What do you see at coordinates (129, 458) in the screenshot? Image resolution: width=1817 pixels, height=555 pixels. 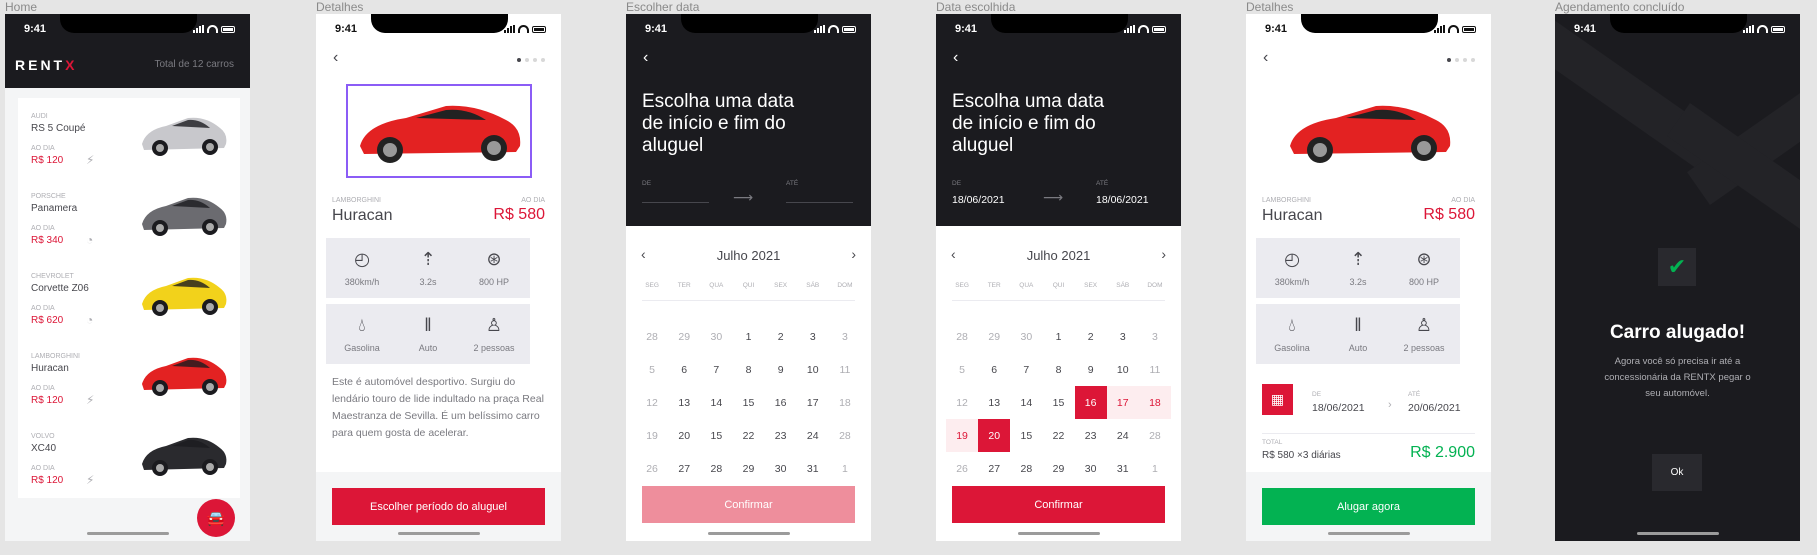 I see `car-card: VOLVO XC40 AO DIA R$ 120 ⚡` at bounding box center [129, 458].